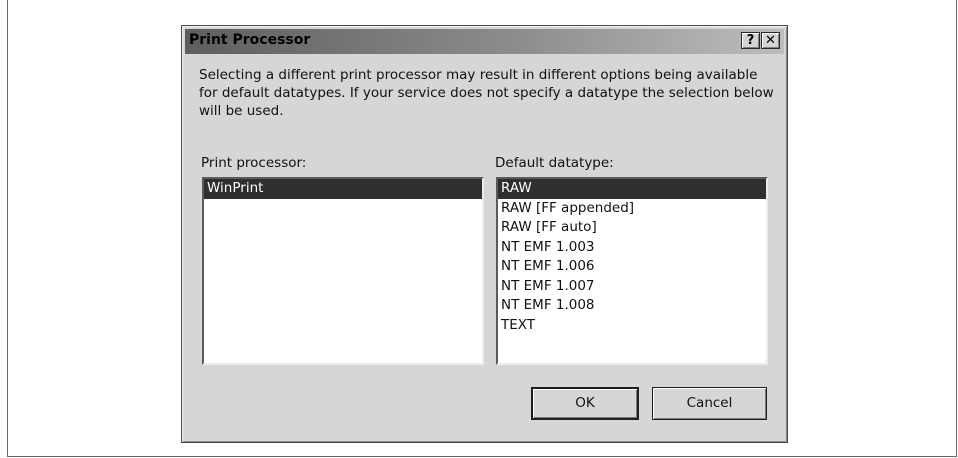 This screenshot has height=458, width=958. What do you see at coordinates (632, 267) in the screenshot?
I see `list-item: NT EMF 1.006` at bounding box center [632, 267].